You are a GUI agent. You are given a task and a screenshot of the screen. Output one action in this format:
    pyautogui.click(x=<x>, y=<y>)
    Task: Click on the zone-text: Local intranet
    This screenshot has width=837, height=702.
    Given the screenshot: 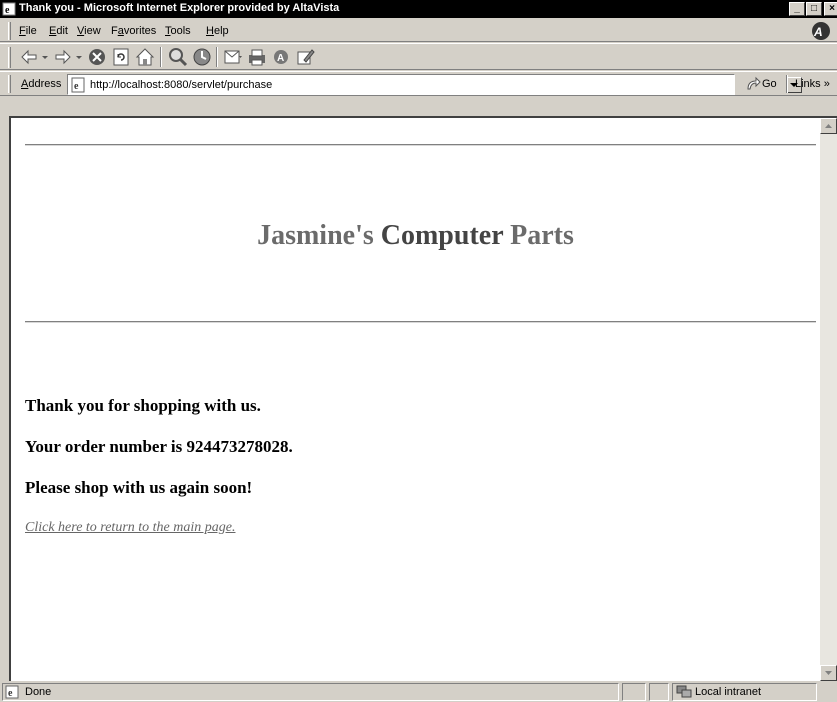 What is the action you would take?
    pyautogui.click(x=728, y=692)
    